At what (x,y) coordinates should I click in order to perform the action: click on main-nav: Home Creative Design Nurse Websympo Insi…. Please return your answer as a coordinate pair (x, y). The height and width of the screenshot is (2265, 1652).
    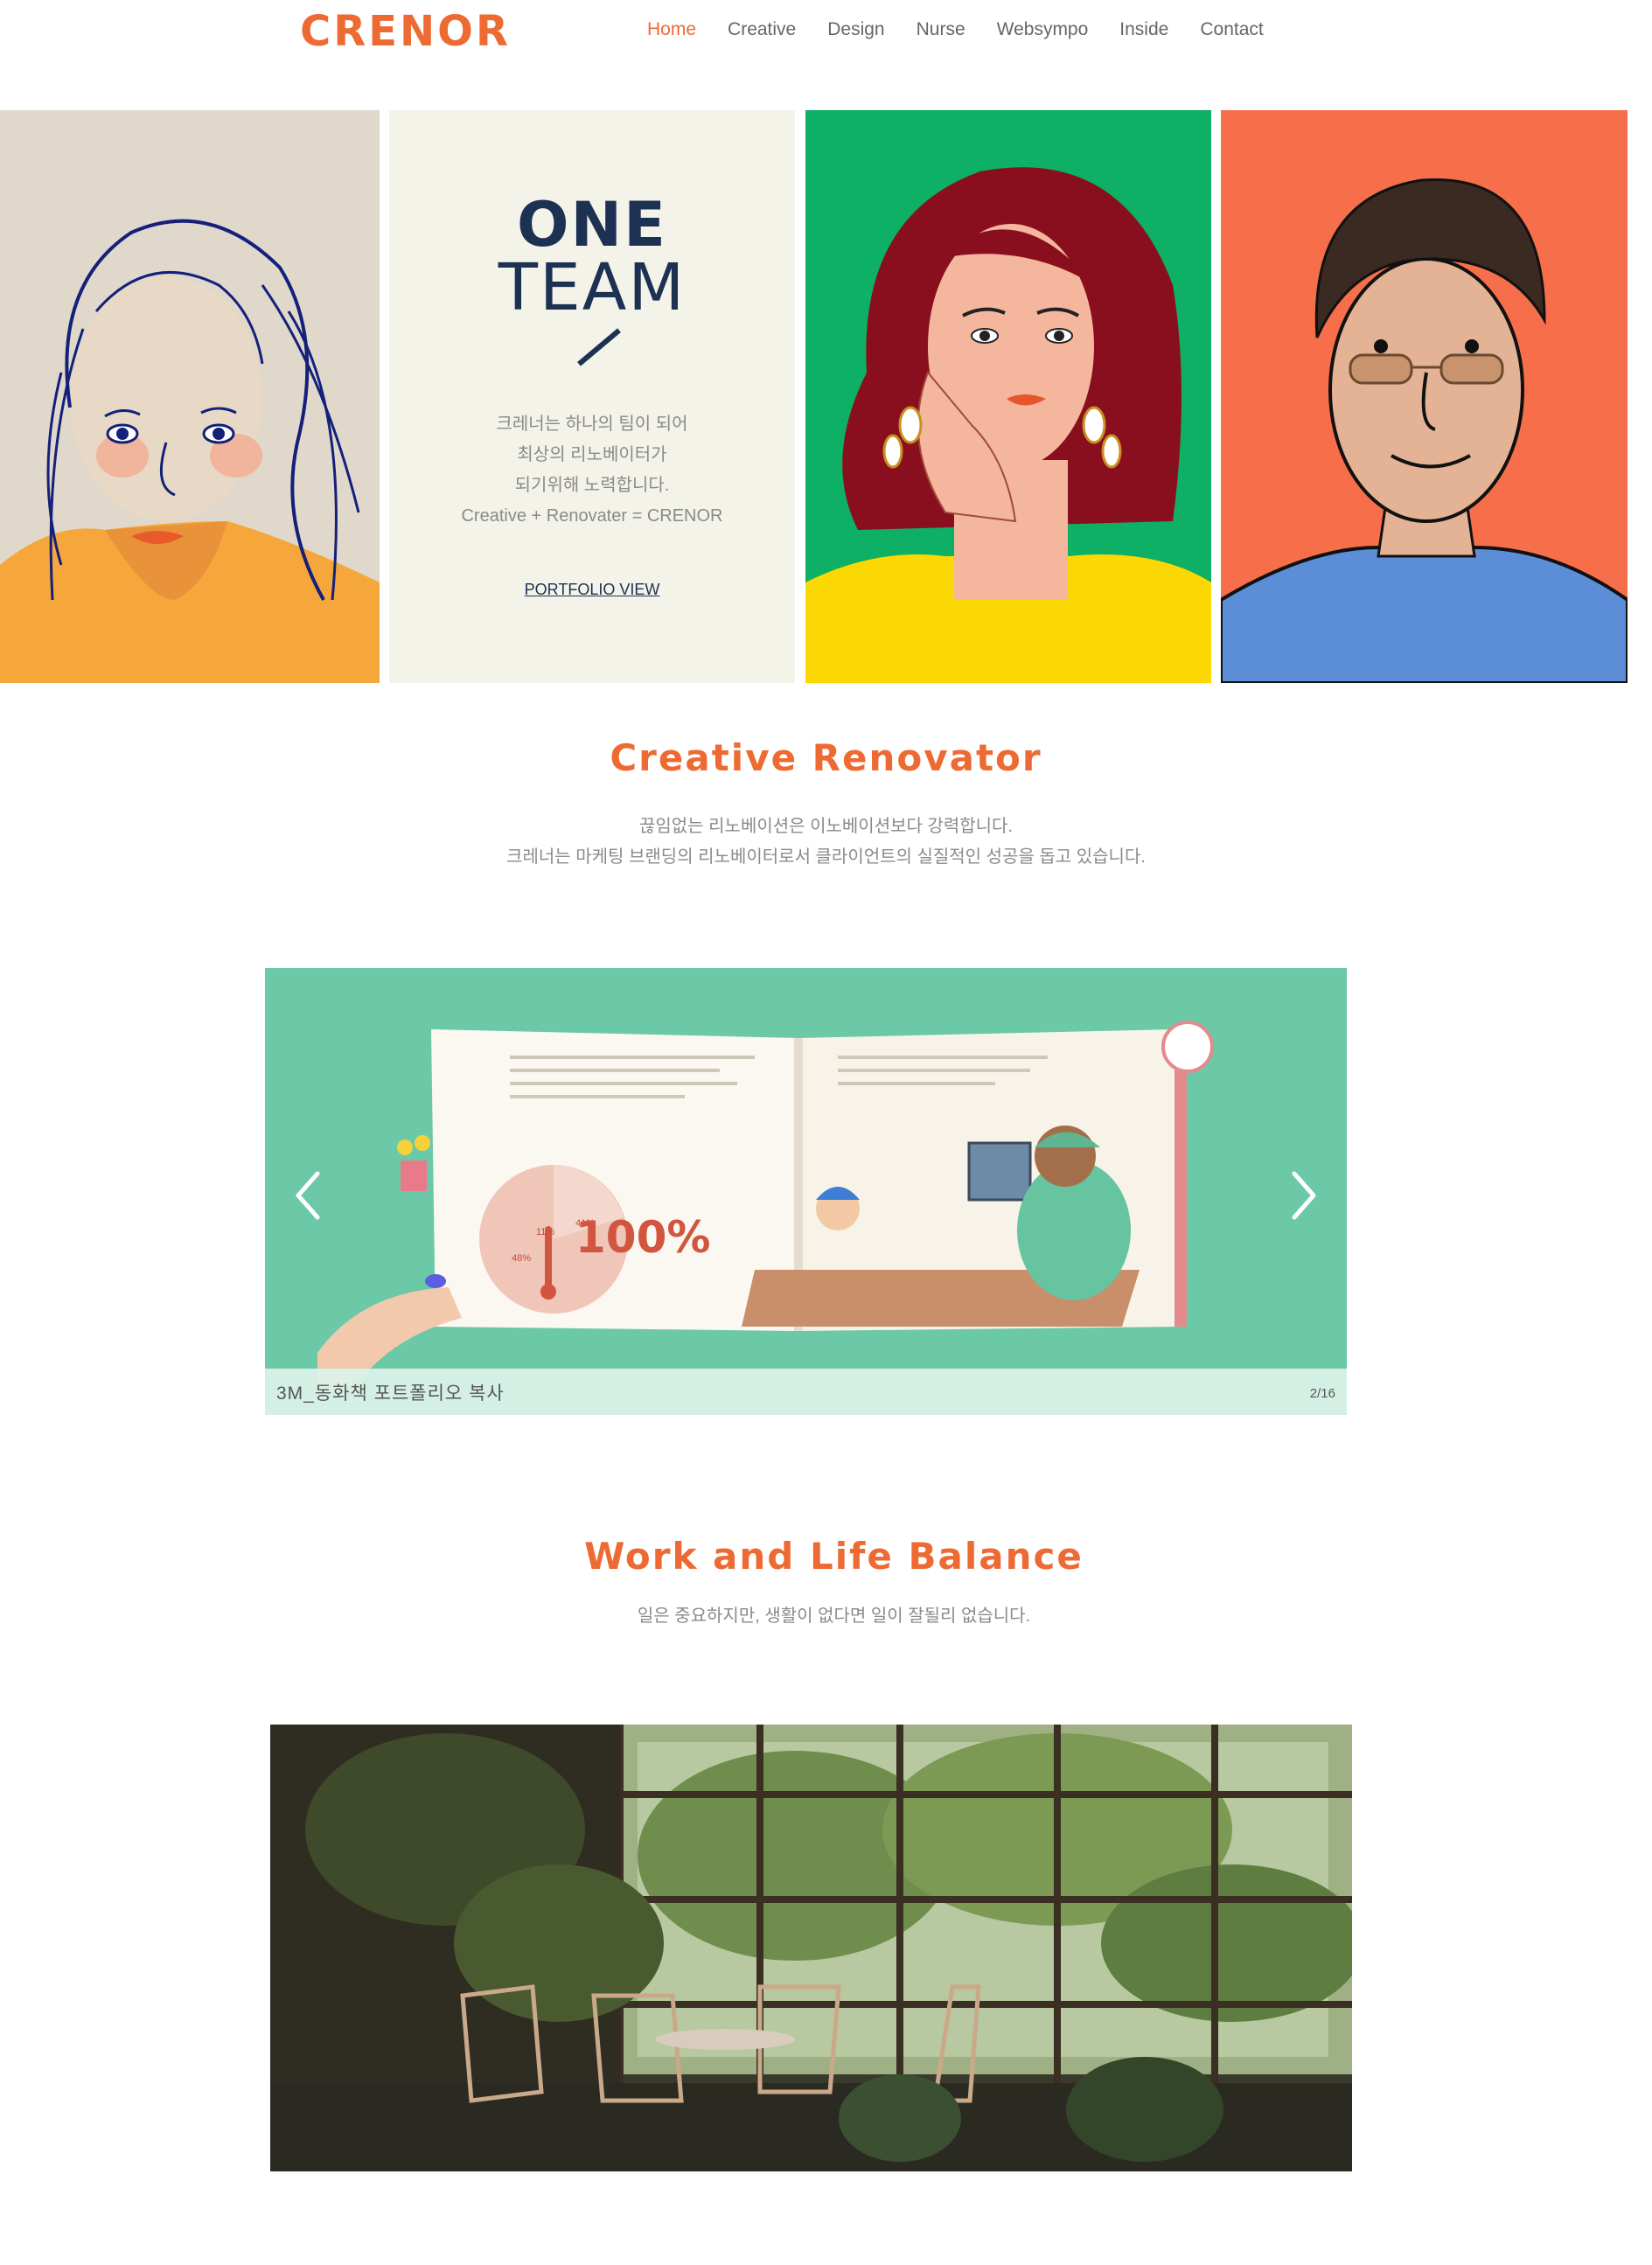
    Looking at the image, I should click on (971, 30).